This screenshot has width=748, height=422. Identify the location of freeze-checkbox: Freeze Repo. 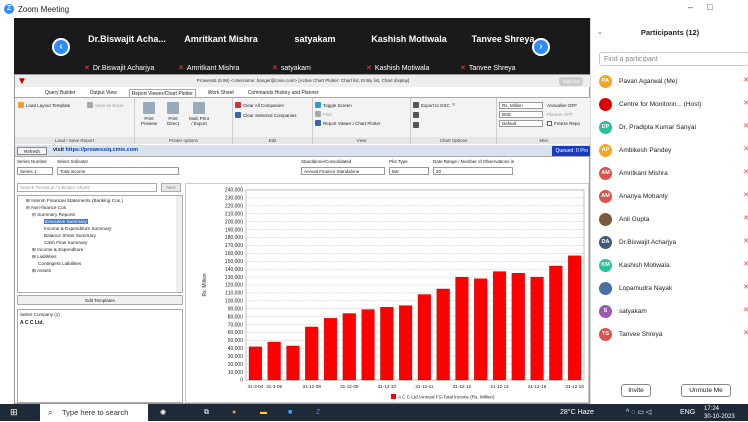
(563, 123).